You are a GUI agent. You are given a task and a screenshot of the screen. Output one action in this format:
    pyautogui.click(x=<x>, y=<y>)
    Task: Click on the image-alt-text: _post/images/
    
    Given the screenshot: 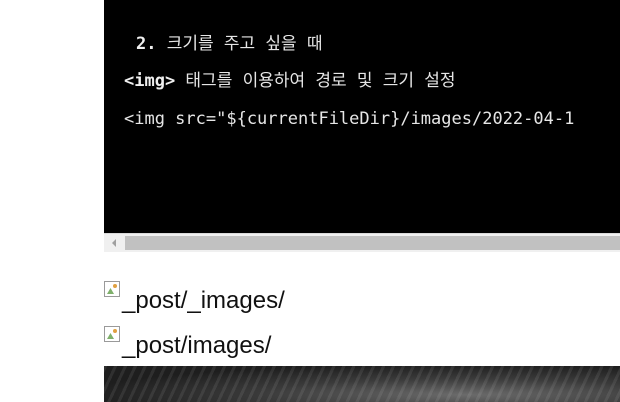 What is the action you would take?
    pyautogui.click(x=197, y=345)
    